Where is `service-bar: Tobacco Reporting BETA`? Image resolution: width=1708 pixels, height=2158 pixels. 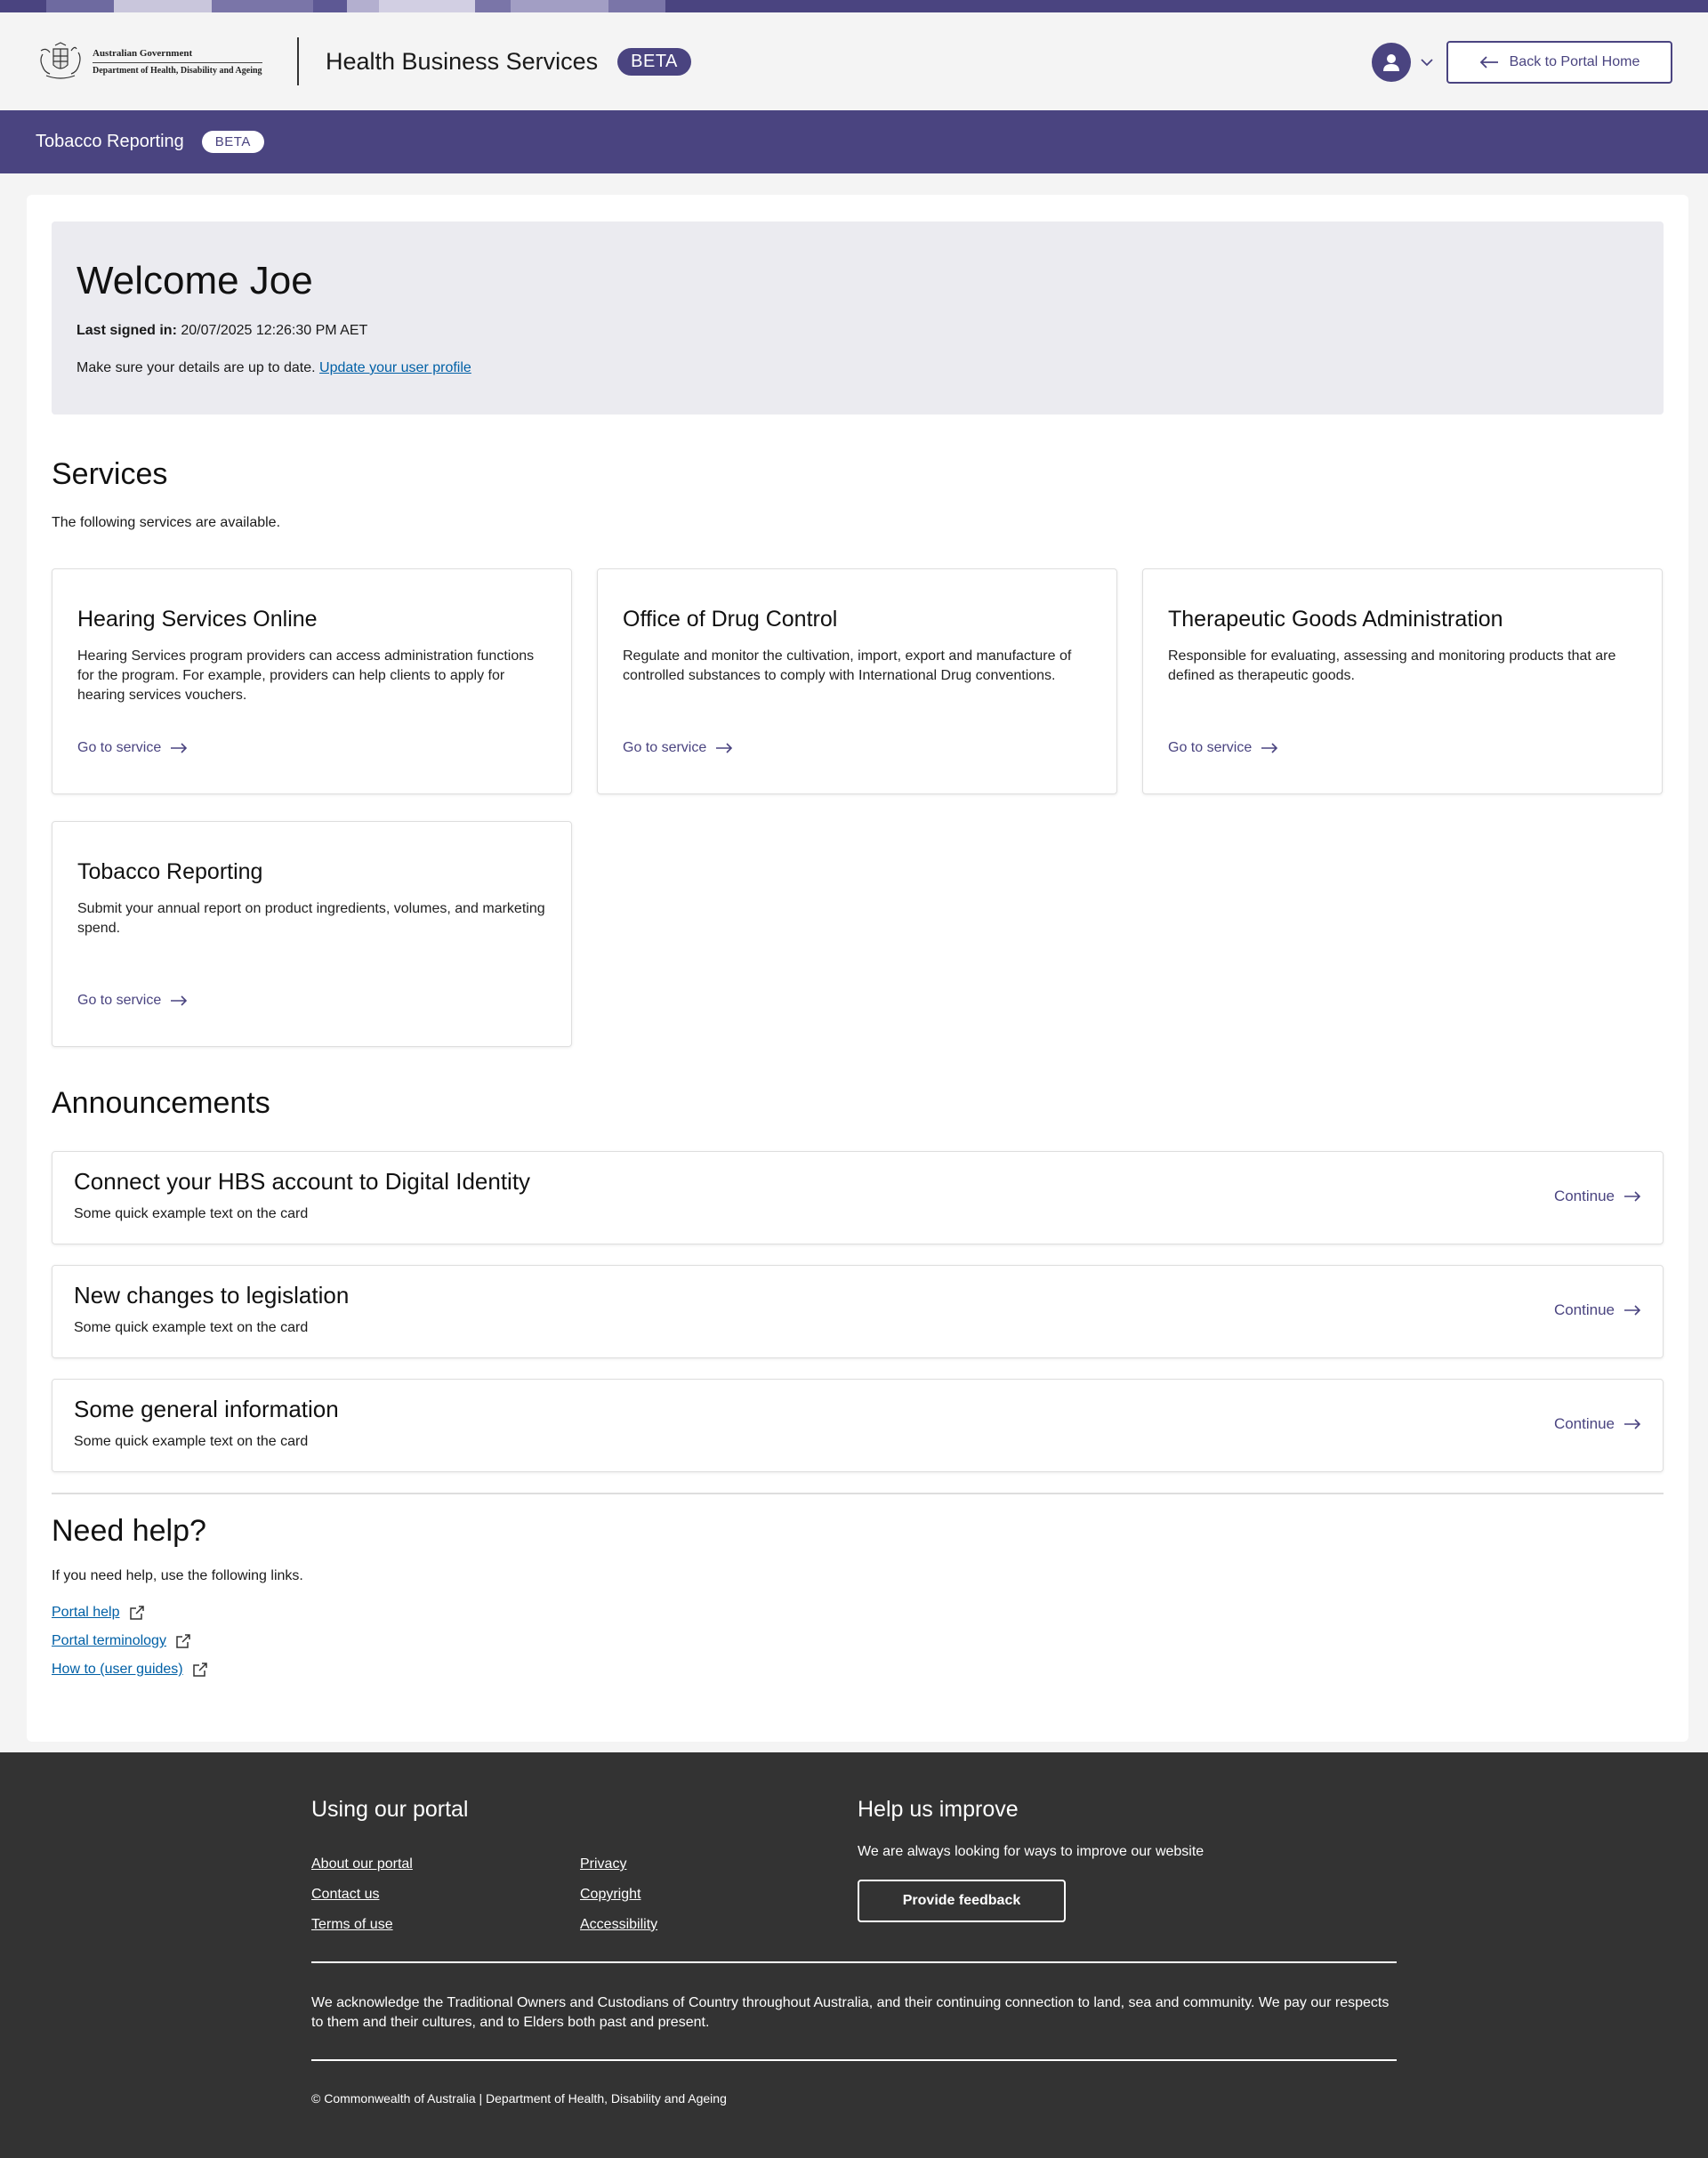 service-bar: Tobacco Reporting BETA is located at coordinates (854, 141).